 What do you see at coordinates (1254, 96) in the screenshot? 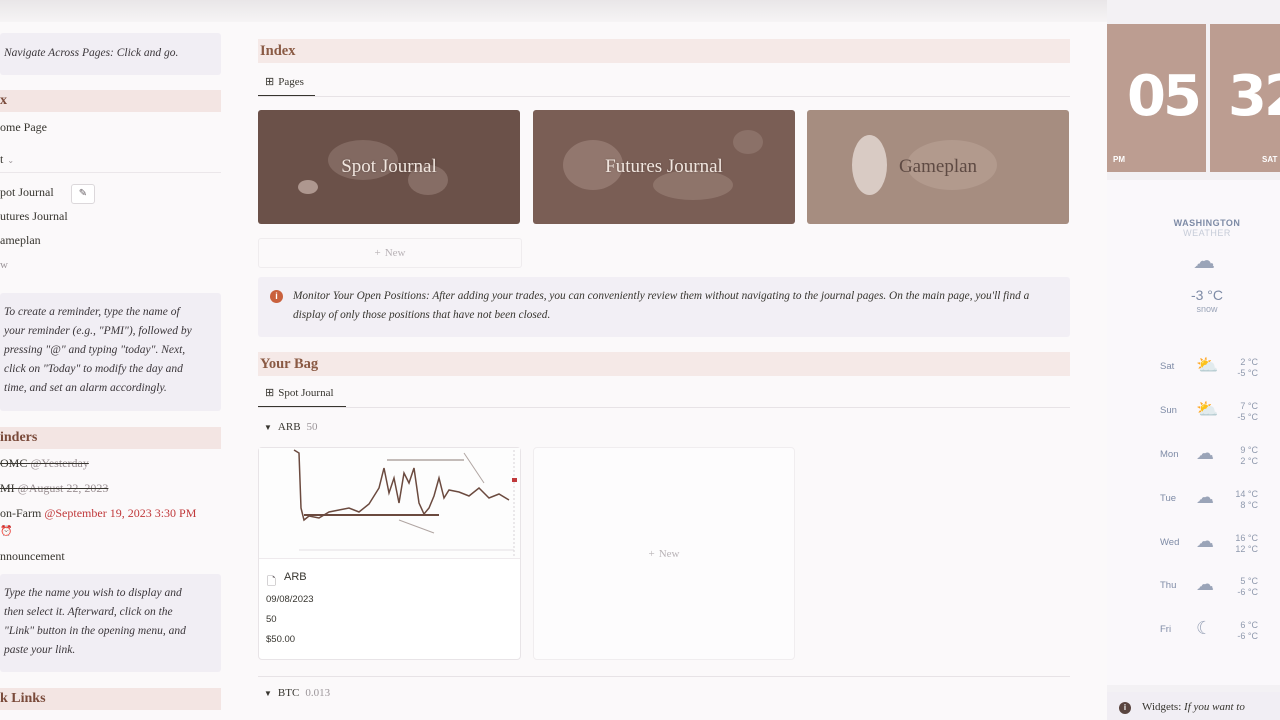
I see `clock-minutes: 32` at bounding box center [1254, 96].